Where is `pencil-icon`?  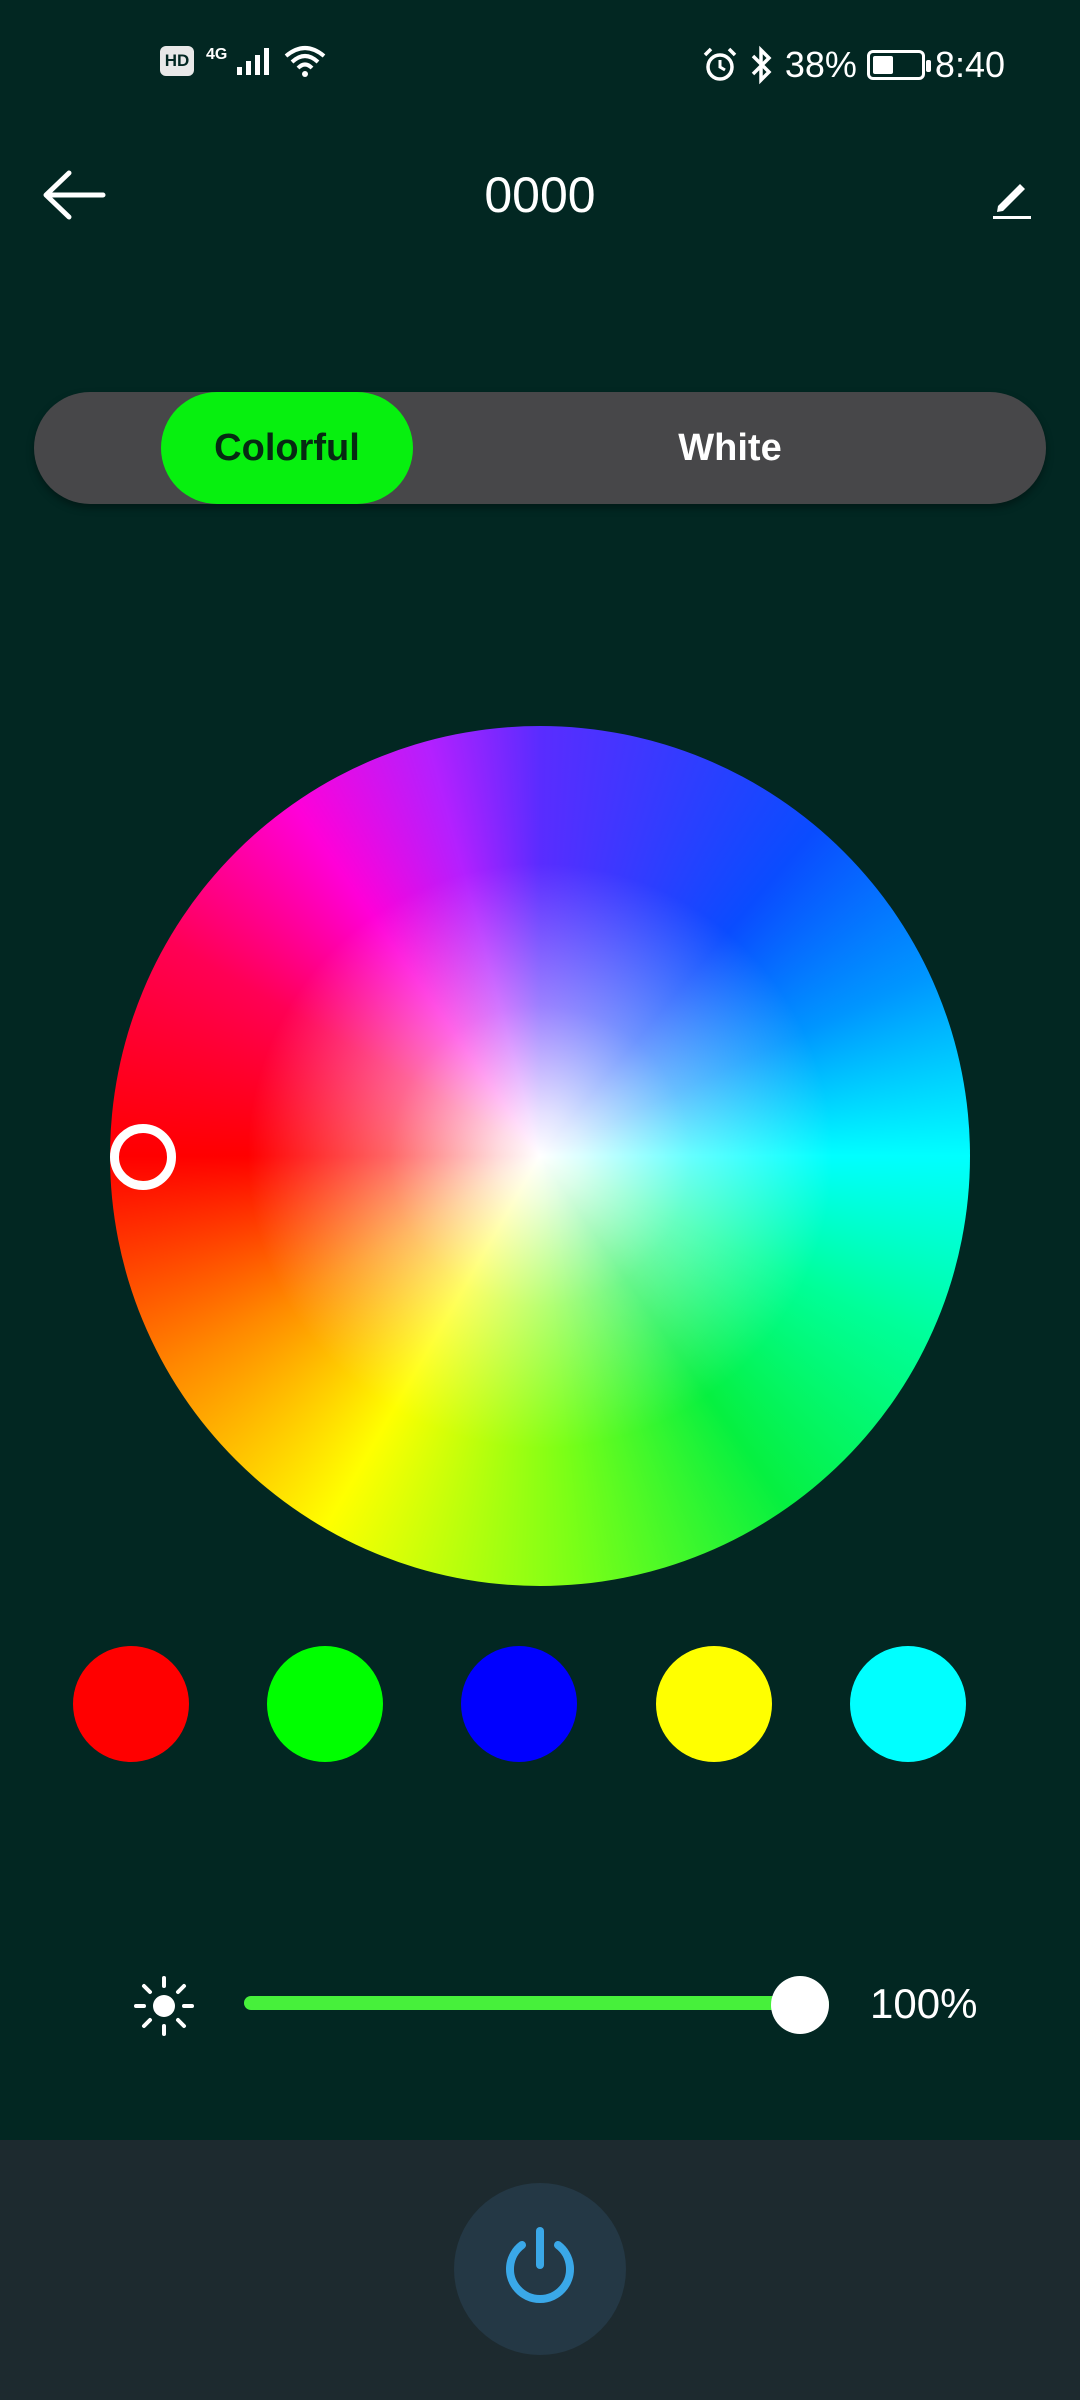
pencil-icon is located at coordinates (1012, 201).